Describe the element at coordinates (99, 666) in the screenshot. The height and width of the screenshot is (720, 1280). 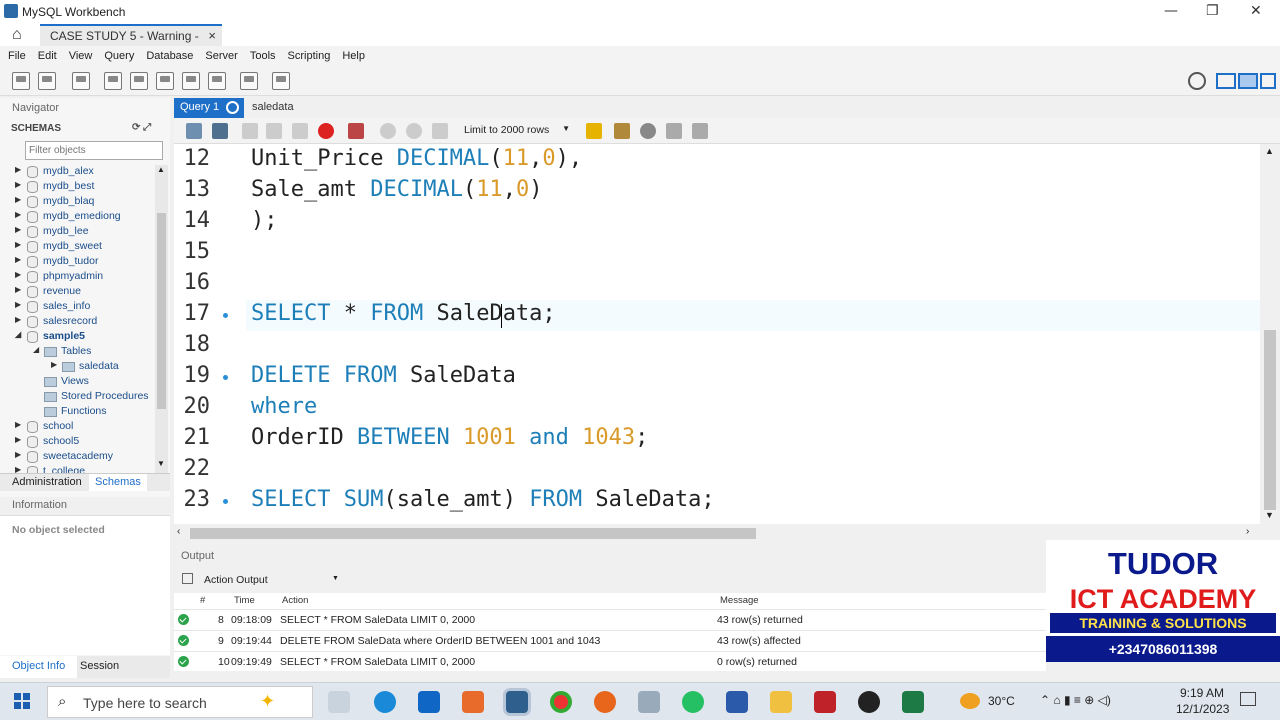
I see `tab-session: Session` at that location.